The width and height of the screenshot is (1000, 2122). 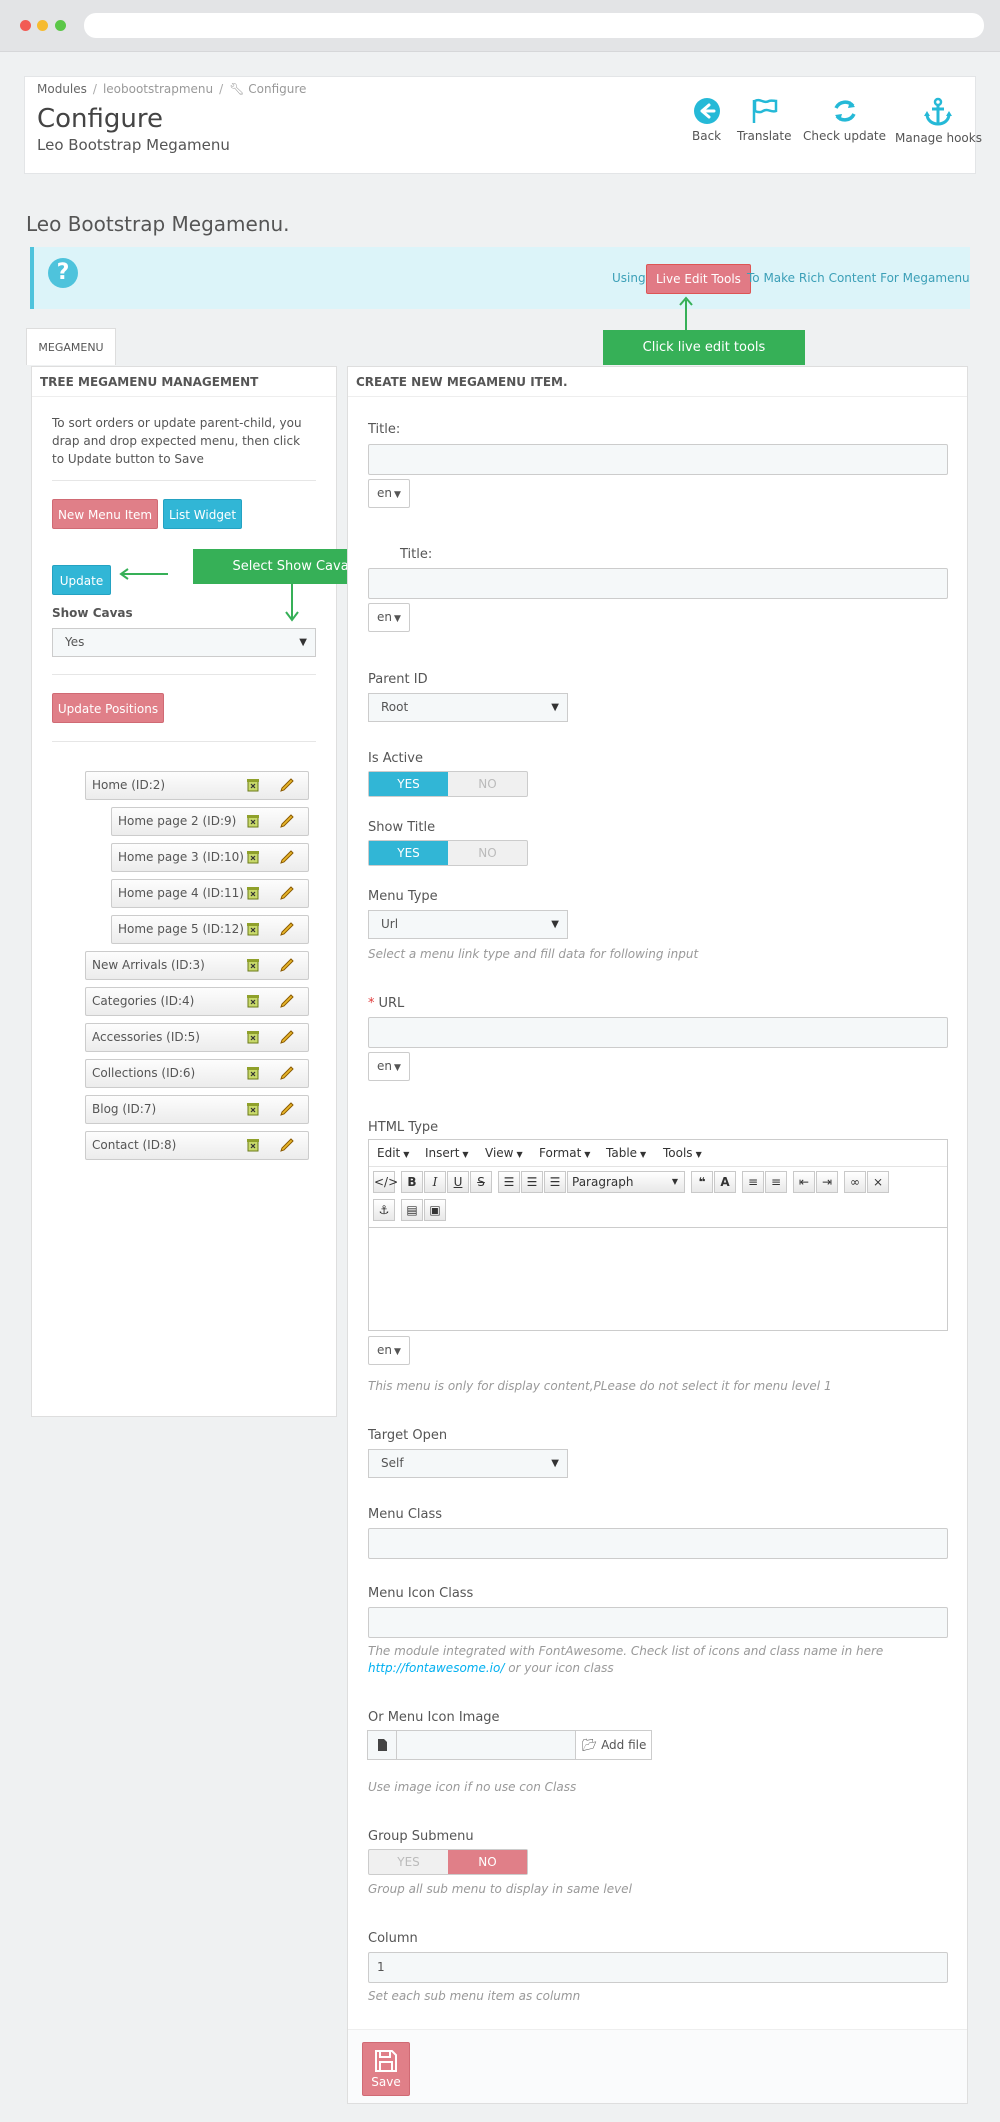 I want to click on url-lang-dropdown: en ▼, so click(x=389, y=1066).